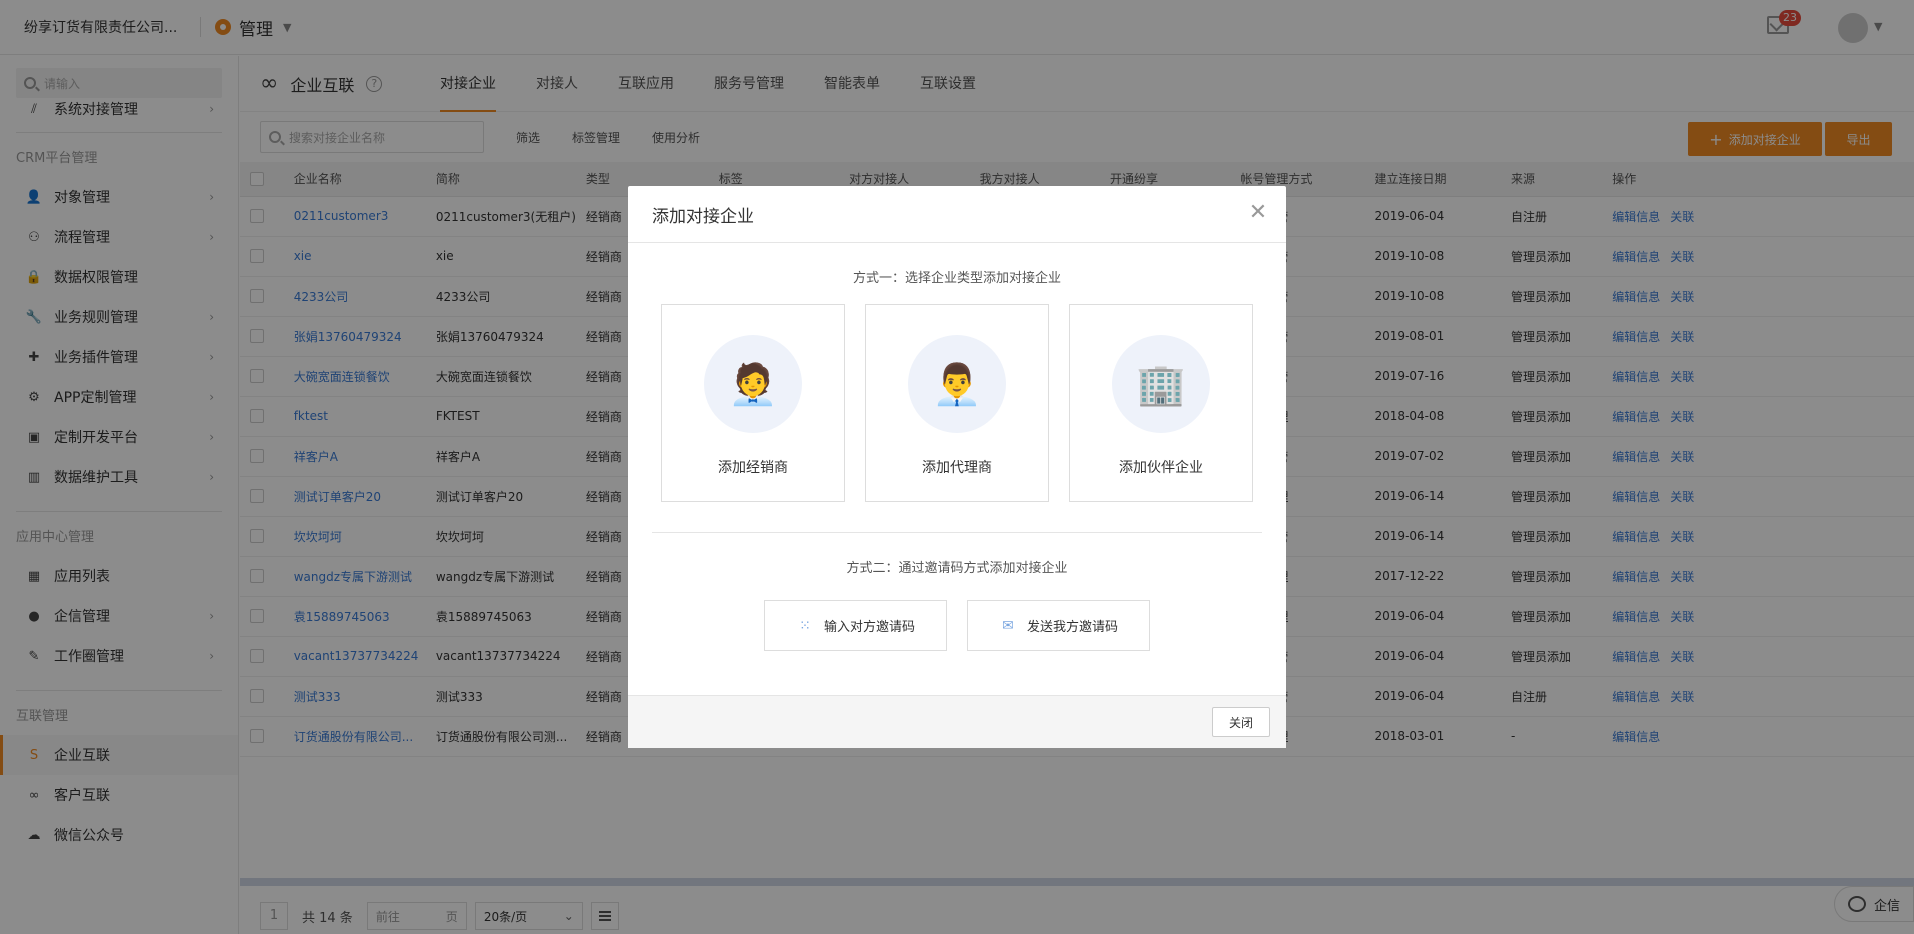 This screenshot has height=934, width=1914. I want to click on close-button: 关闭, so click(1241, 722).